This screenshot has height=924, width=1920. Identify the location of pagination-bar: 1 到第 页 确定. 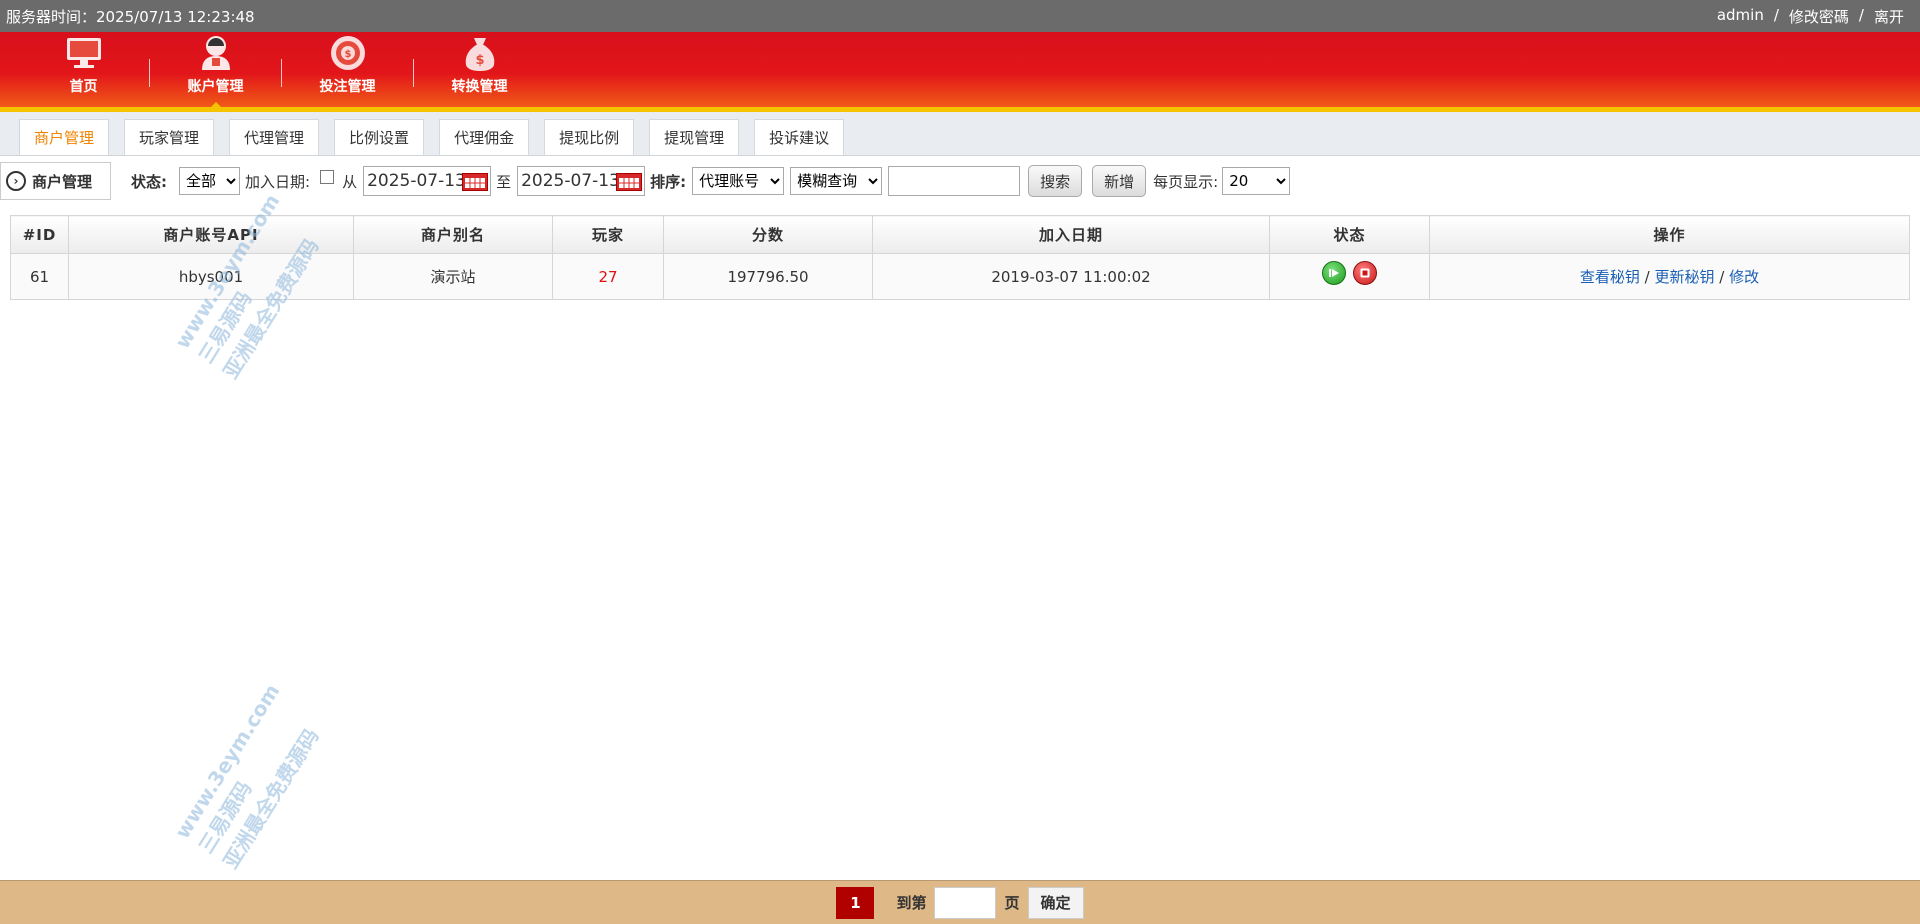
(960, 902).